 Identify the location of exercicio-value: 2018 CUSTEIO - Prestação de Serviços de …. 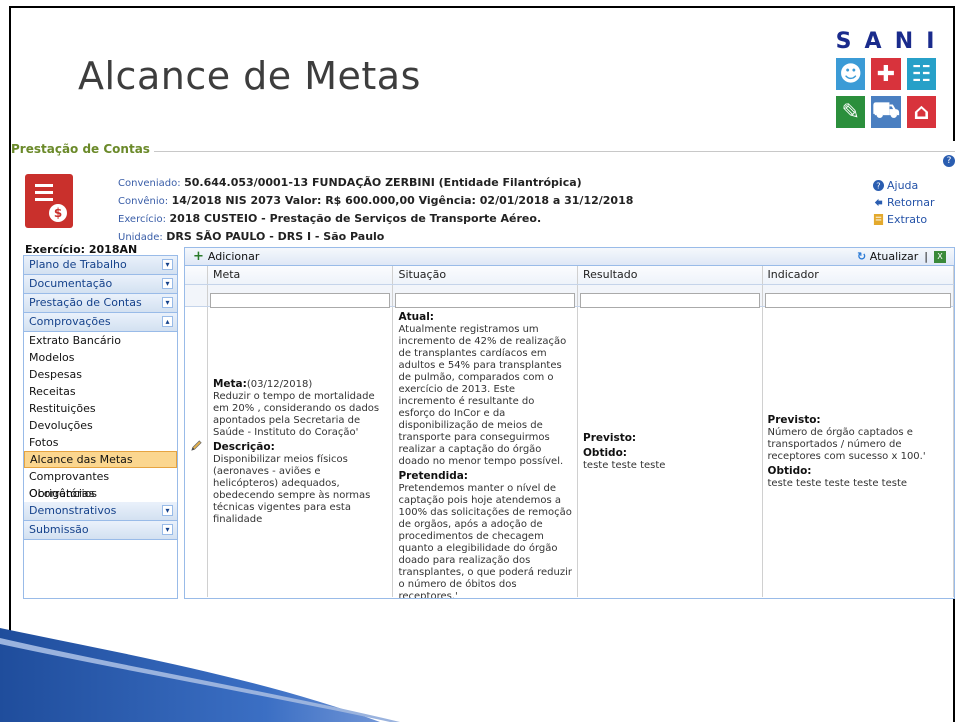
(355, 218).